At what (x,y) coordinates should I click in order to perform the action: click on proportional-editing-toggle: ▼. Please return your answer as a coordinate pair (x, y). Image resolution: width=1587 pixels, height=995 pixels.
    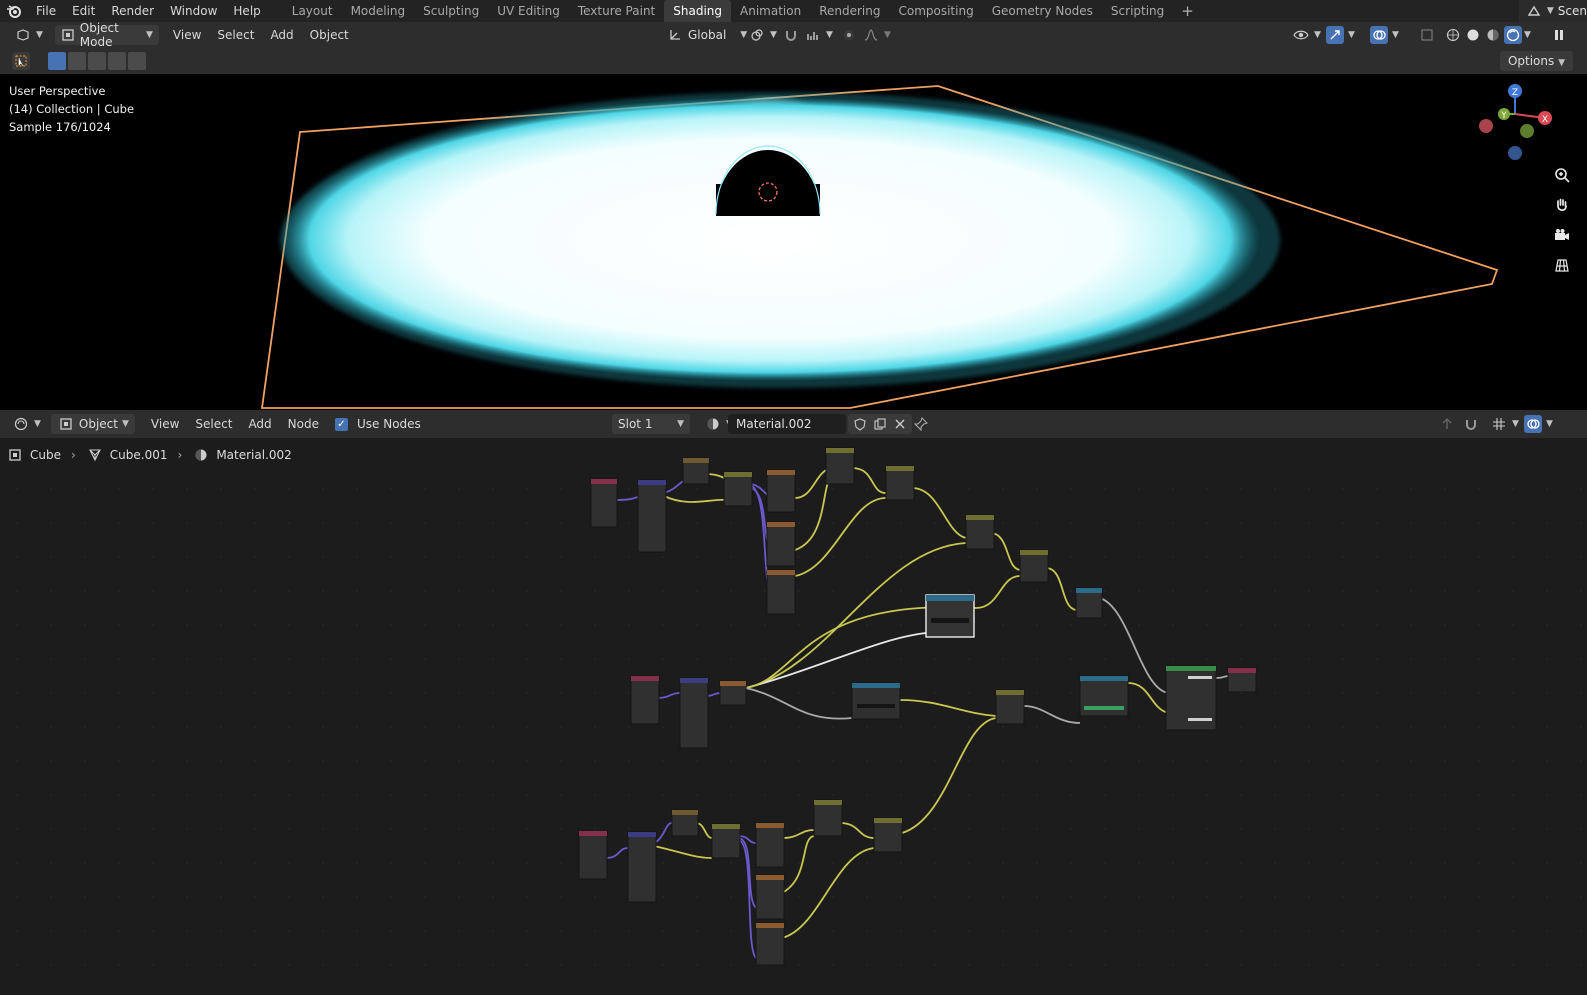
    Looking at the image, I should click on (865, 35).